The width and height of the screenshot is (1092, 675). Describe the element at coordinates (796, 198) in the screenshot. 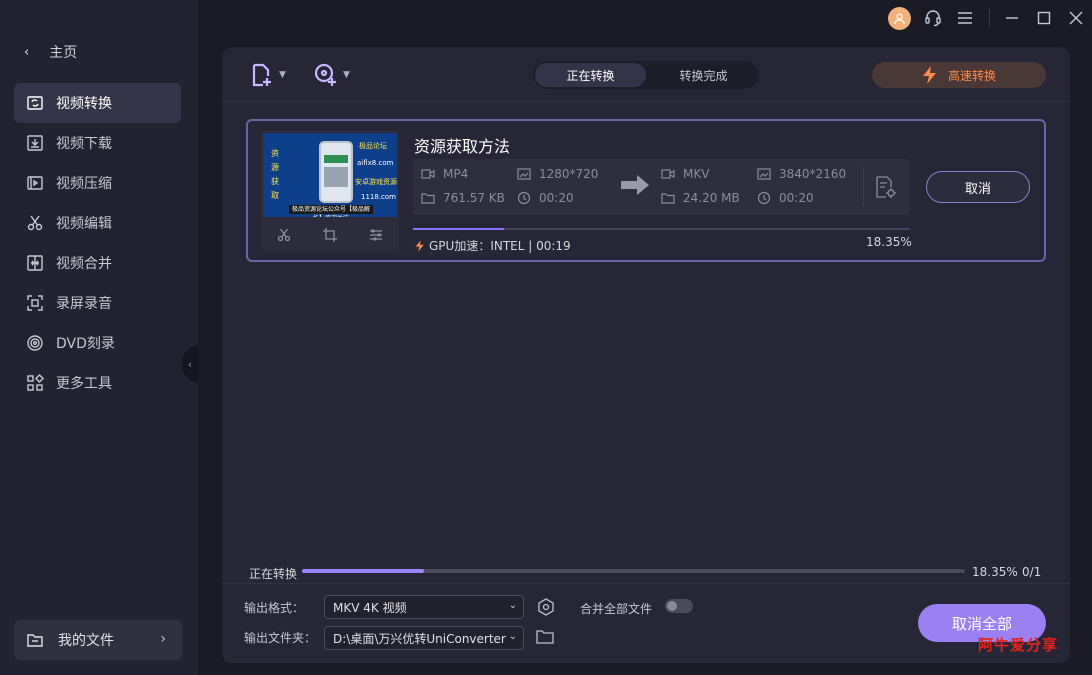

I see `target-duration-value: 00:20` at that location.